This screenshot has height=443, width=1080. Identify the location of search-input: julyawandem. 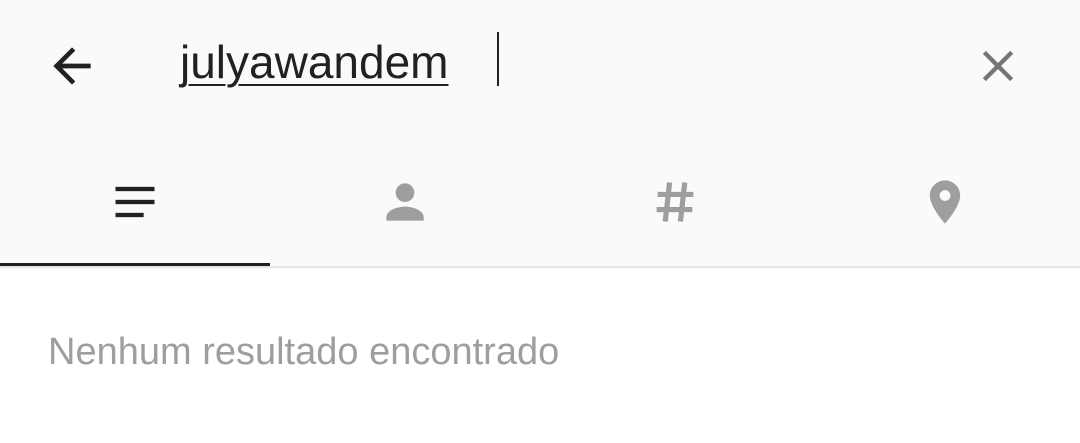
(530, 62).